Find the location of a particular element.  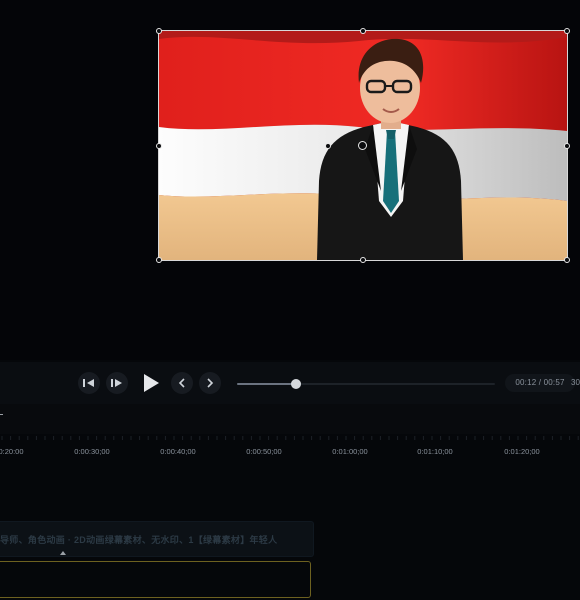

player-controls: 00:12 / 00:57 30 is located at coordinates (290, 383).